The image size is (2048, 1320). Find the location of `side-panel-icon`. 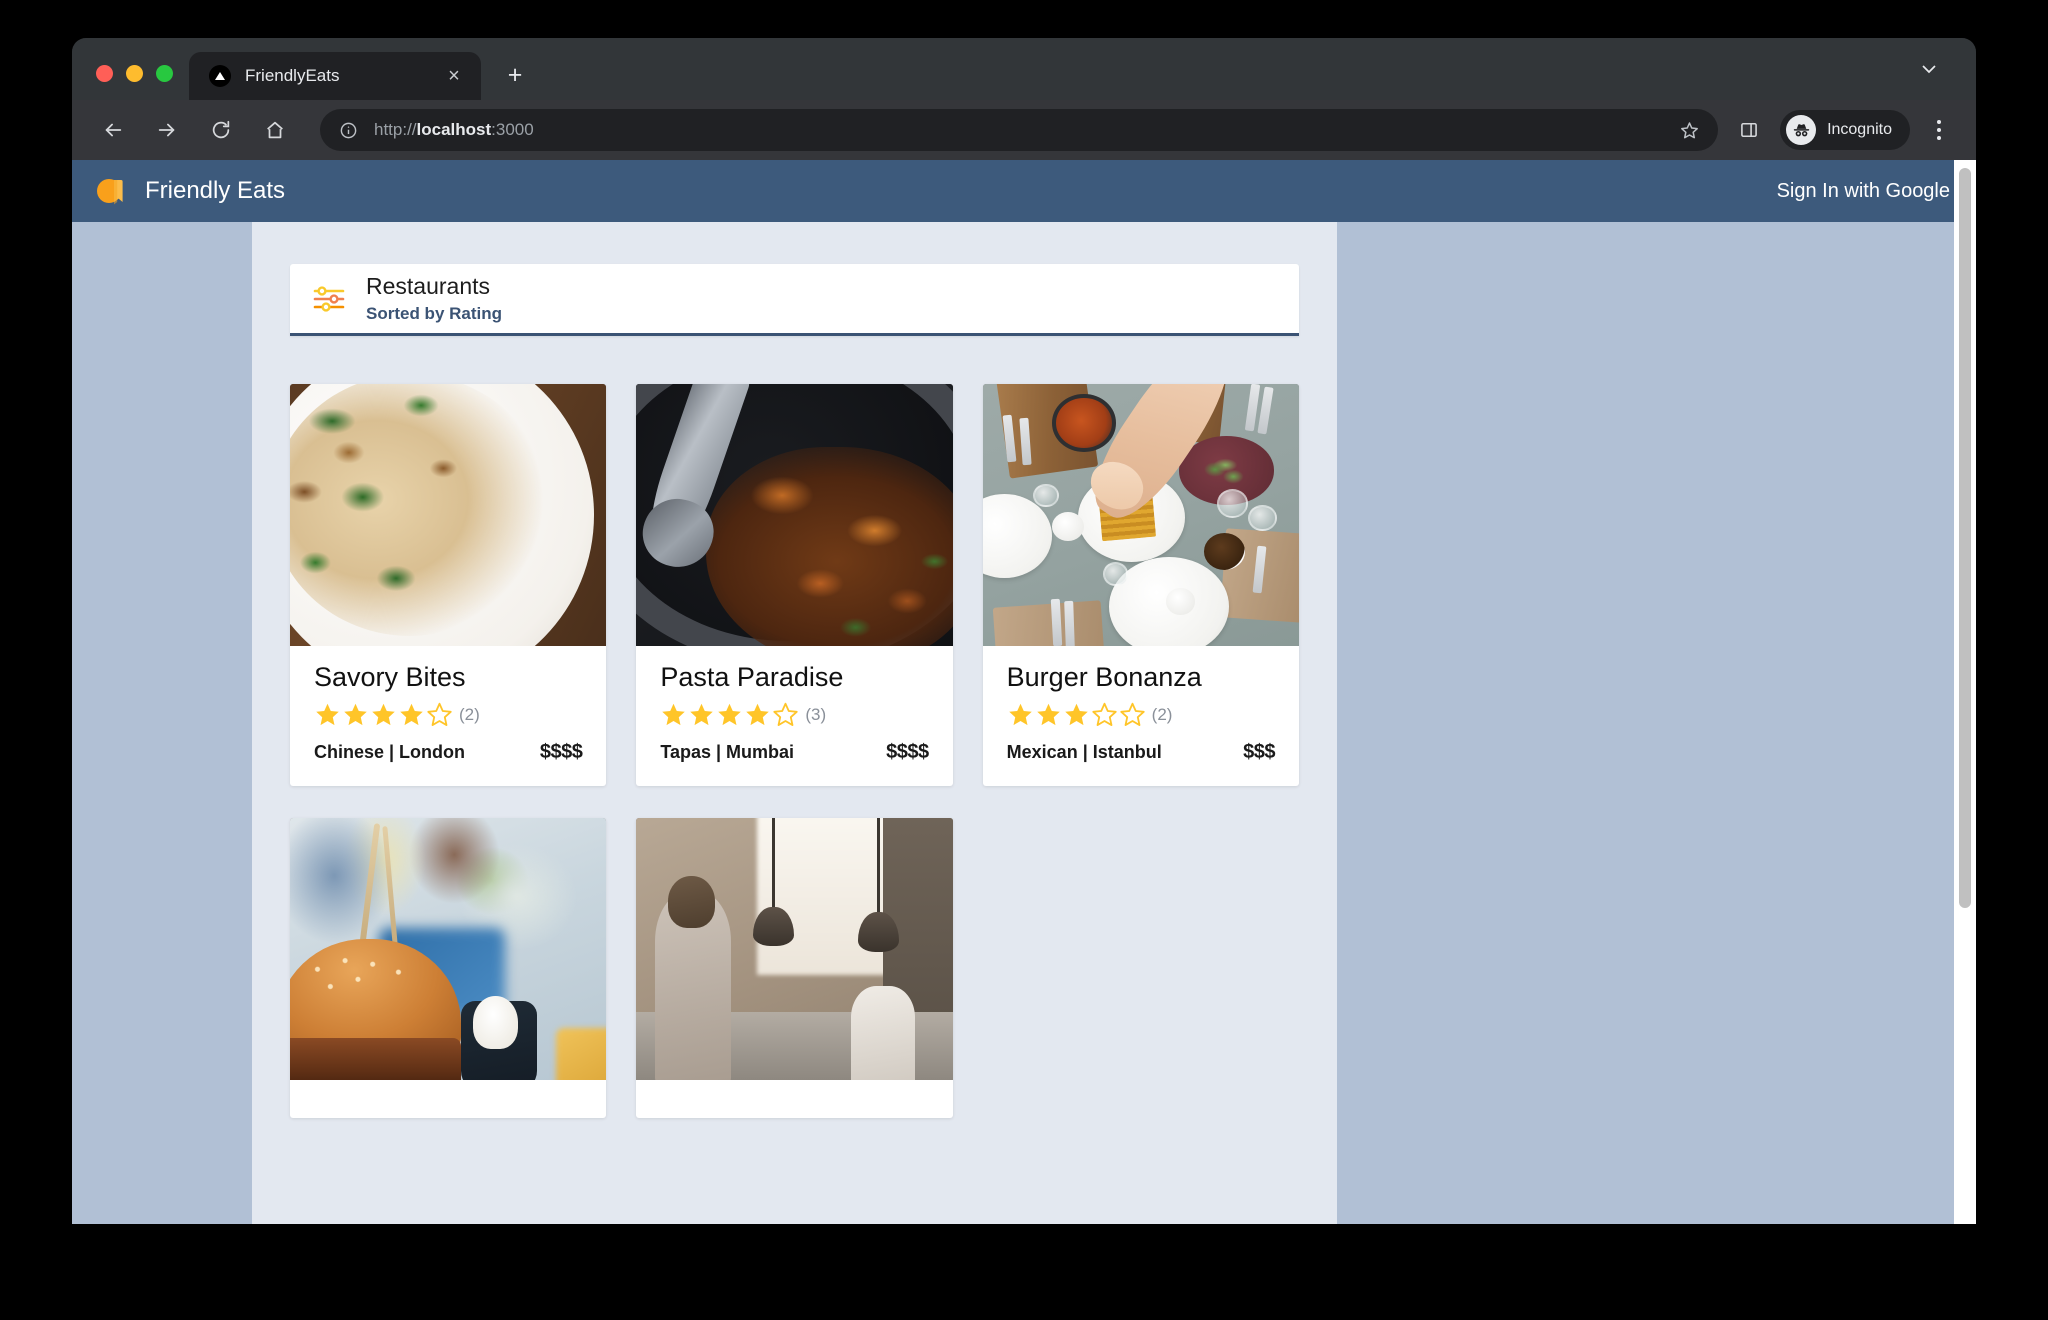

side-panel-icon is located at coordinates (1749, 130).